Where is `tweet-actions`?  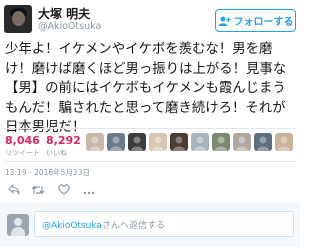 tweet-actions is located at coordinates (150, 189).